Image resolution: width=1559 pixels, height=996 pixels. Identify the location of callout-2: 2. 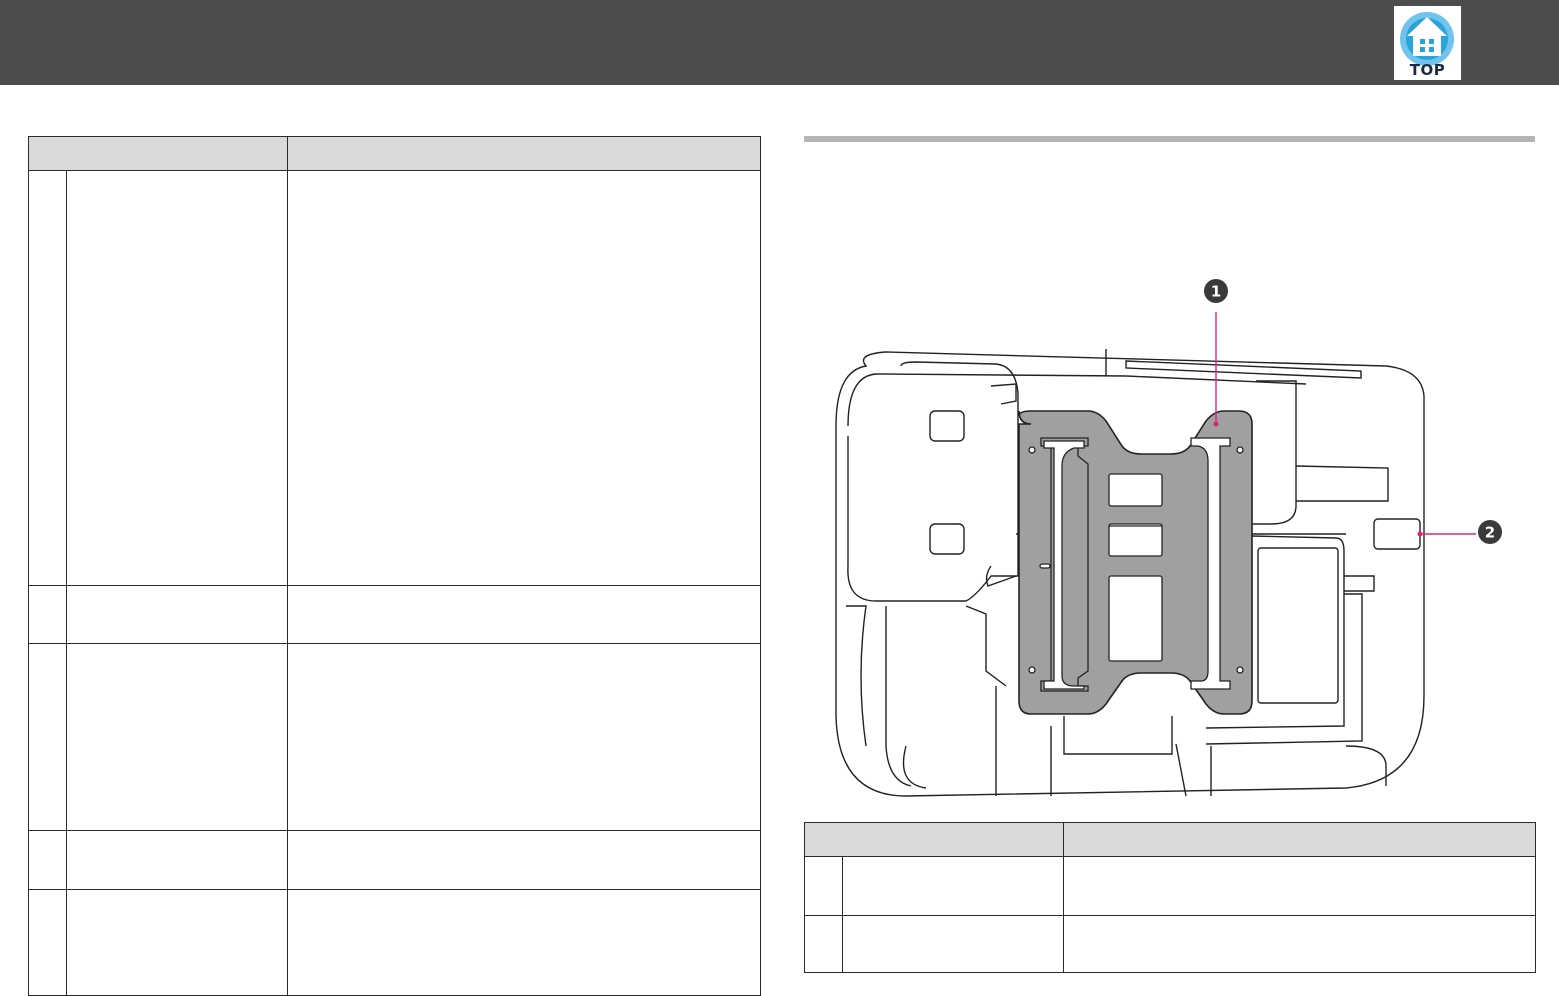
(1459, 532).